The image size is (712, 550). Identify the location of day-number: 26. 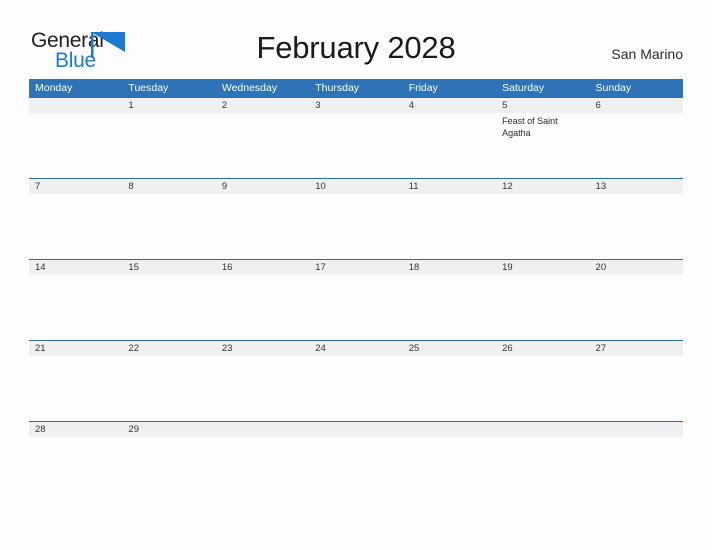
(542, 348).